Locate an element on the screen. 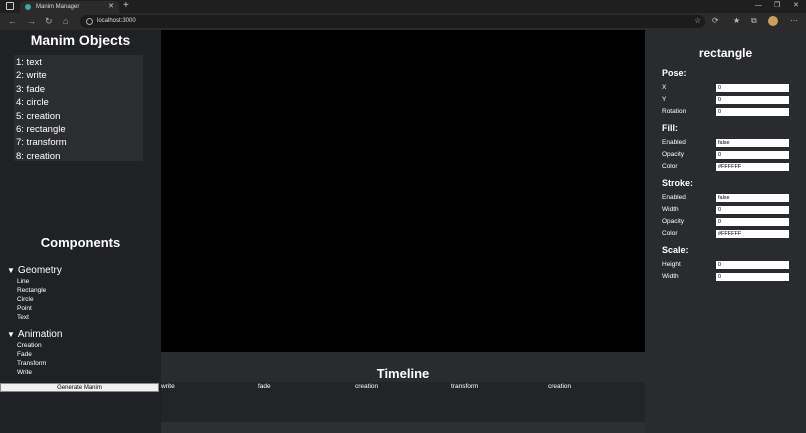  component-write: Write is located at coordinates (24, 372).